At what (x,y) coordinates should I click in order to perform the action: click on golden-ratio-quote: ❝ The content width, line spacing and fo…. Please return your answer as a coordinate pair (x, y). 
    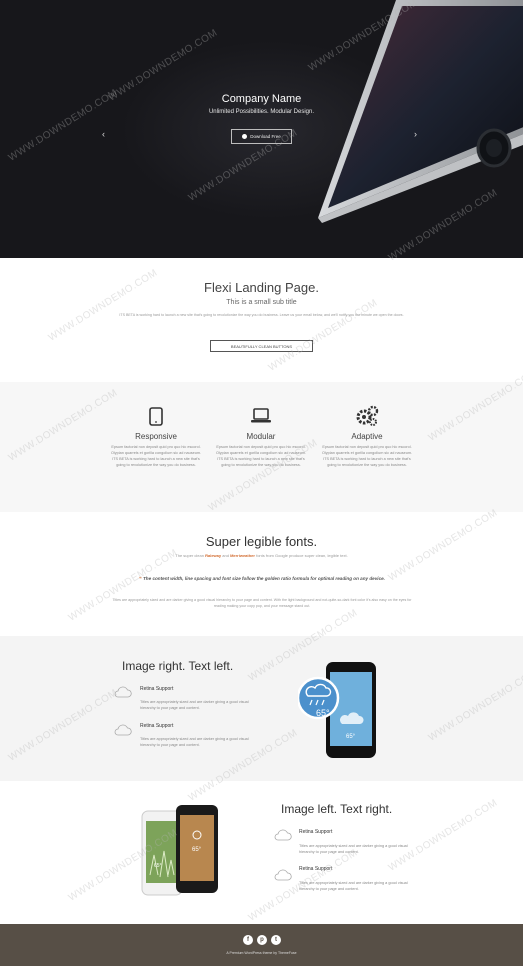
    Looking at the image, I should click on (262, 578).